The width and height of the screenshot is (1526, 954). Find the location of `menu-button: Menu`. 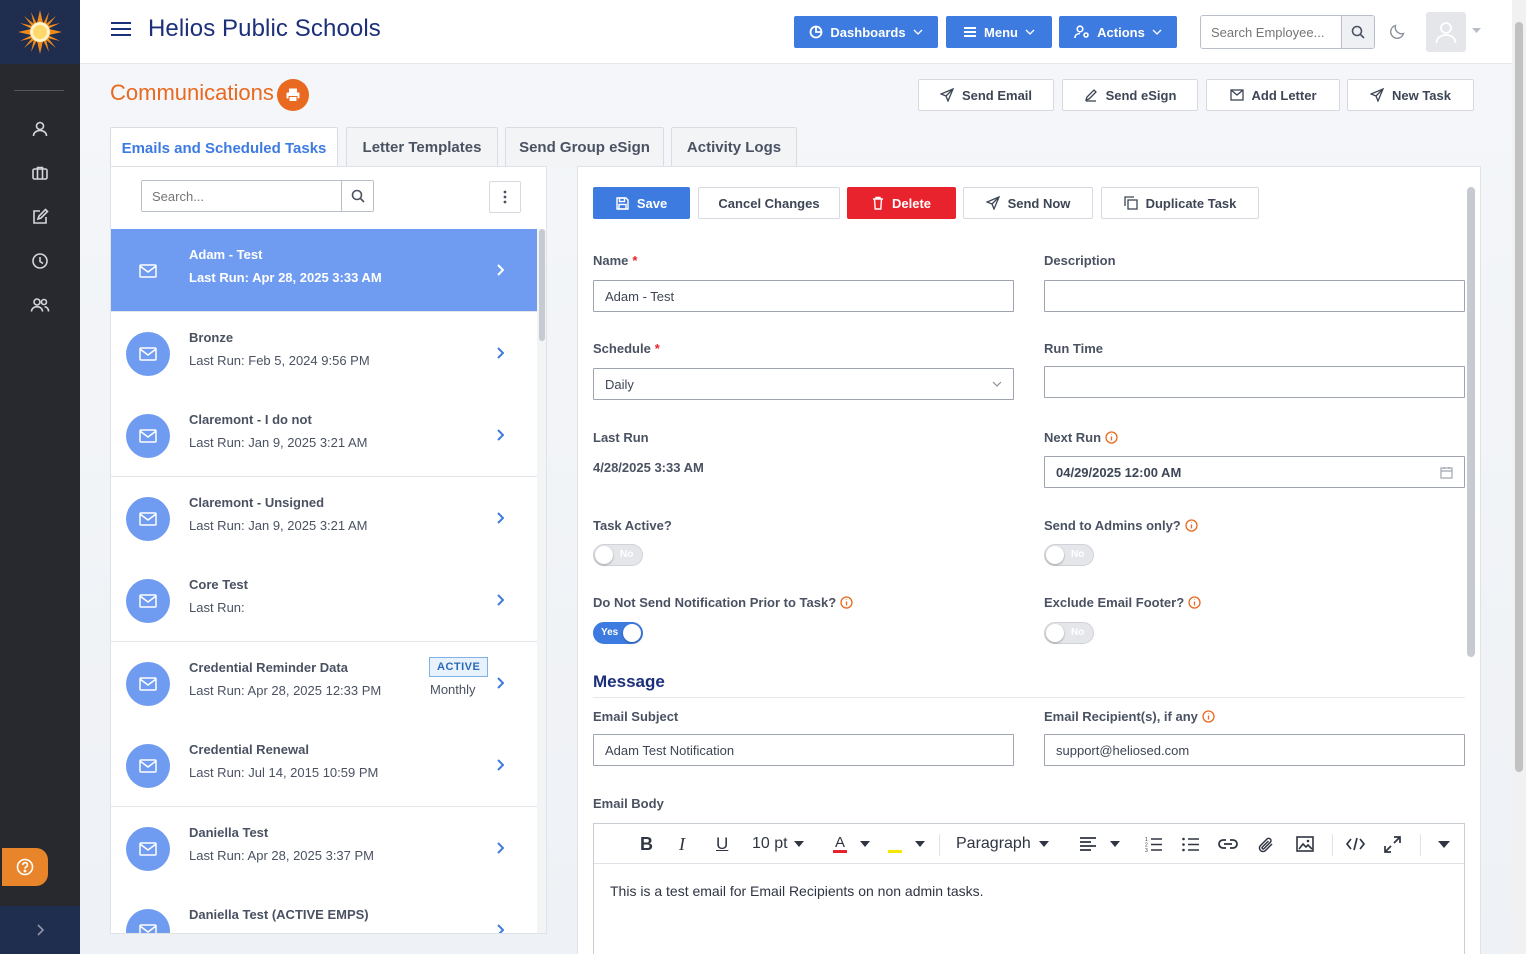

menu-button: Menu is located at coordinates (999, 32).